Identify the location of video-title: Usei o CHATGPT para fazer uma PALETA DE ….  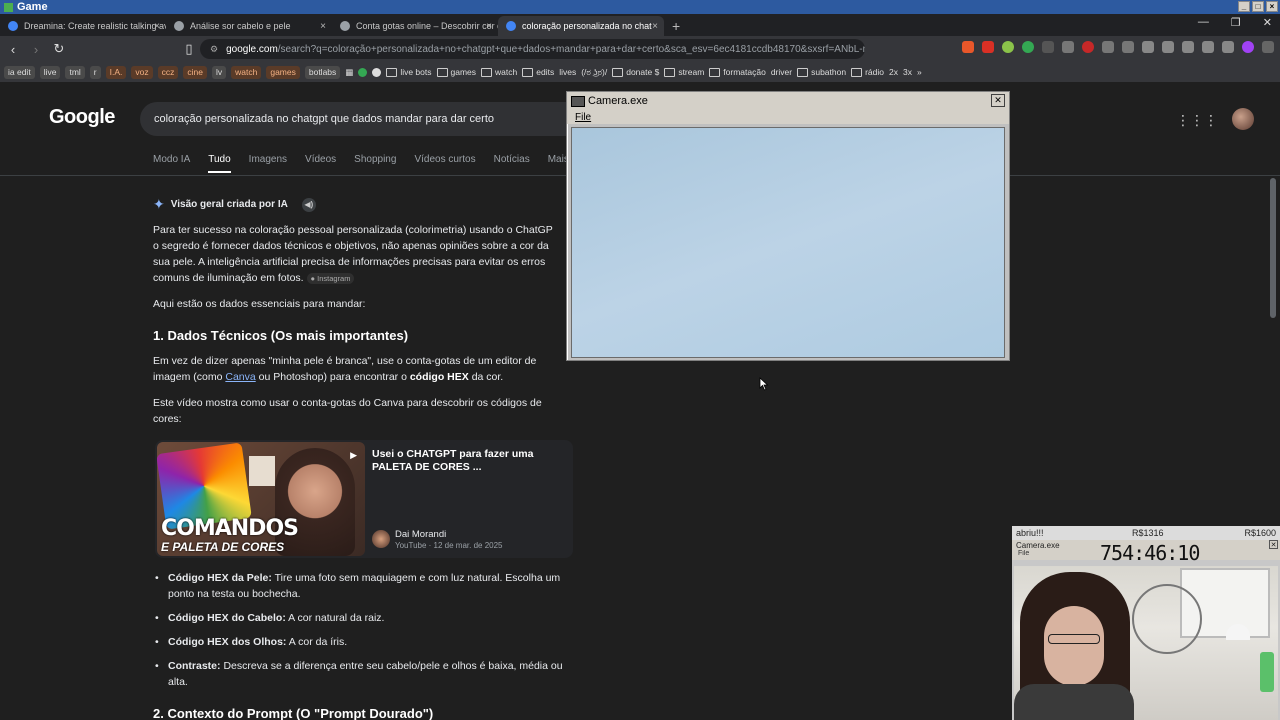
(467, 461).